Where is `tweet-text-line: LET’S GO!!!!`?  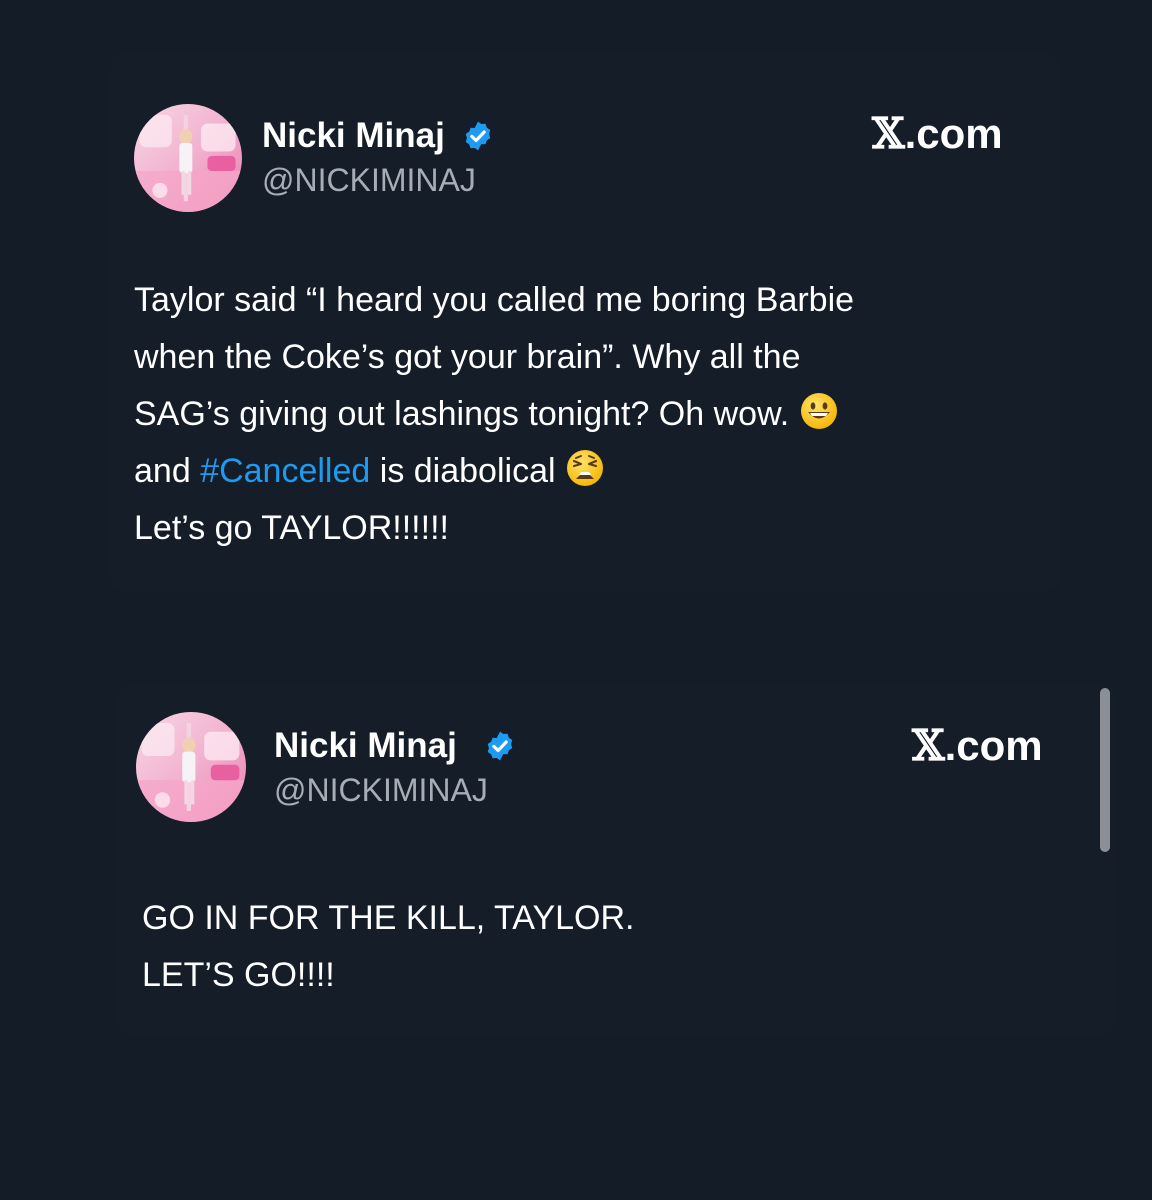 tweet-text-line: LET’S GO!!!! is located at coordinates (238, 975).